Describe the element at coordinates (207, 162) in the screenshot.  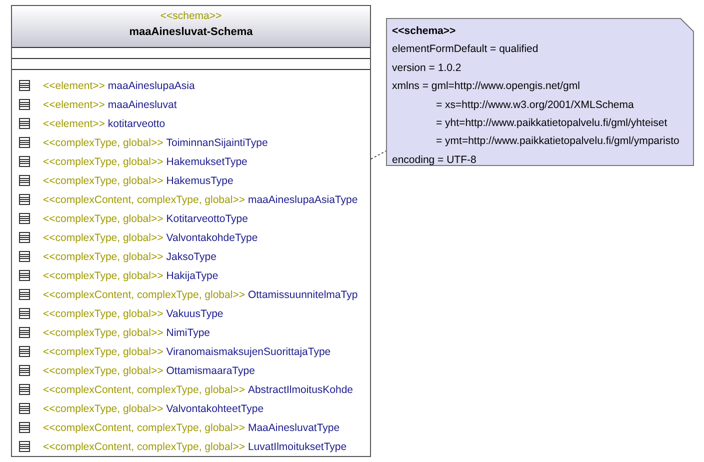
I see `item-name: HakemuksetType` at that location.